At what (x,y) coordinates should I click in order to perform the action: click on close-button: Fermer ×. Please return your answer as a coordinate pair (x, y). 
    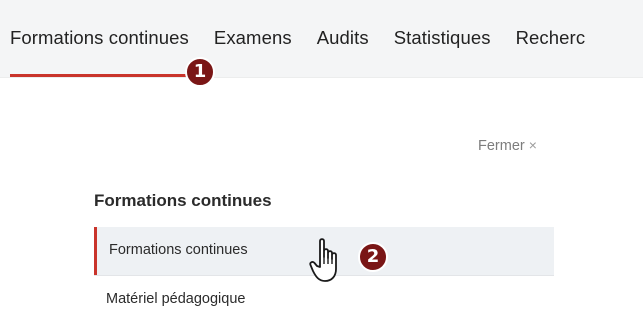
    Looking at the image, I should click on (507, 145).